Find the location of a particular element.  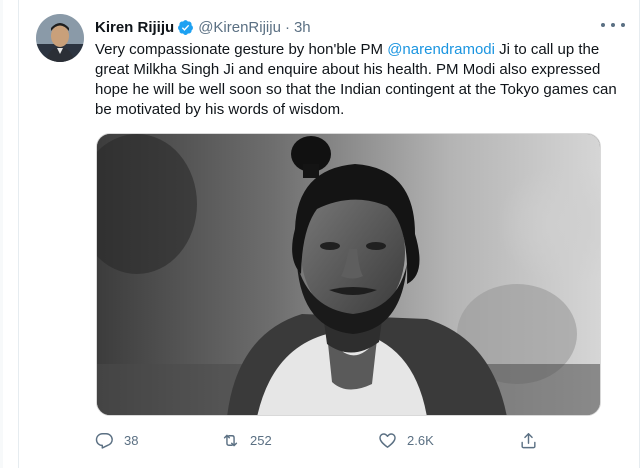

retweet-button: 252 is located at coordinates (246, 440).